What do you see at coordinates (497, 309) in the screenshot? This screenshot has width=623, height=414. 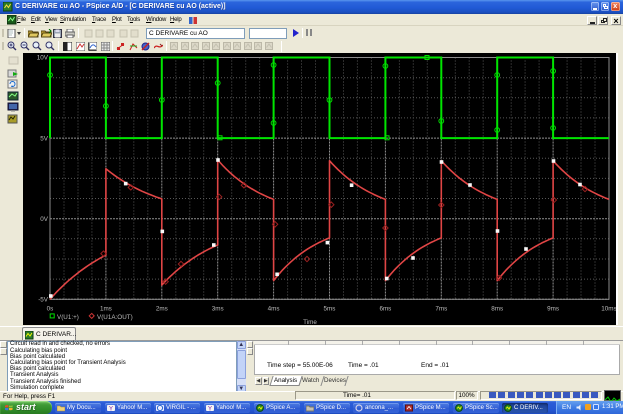 I see `svg-text: 8ms` at bounding box center [497, 309].